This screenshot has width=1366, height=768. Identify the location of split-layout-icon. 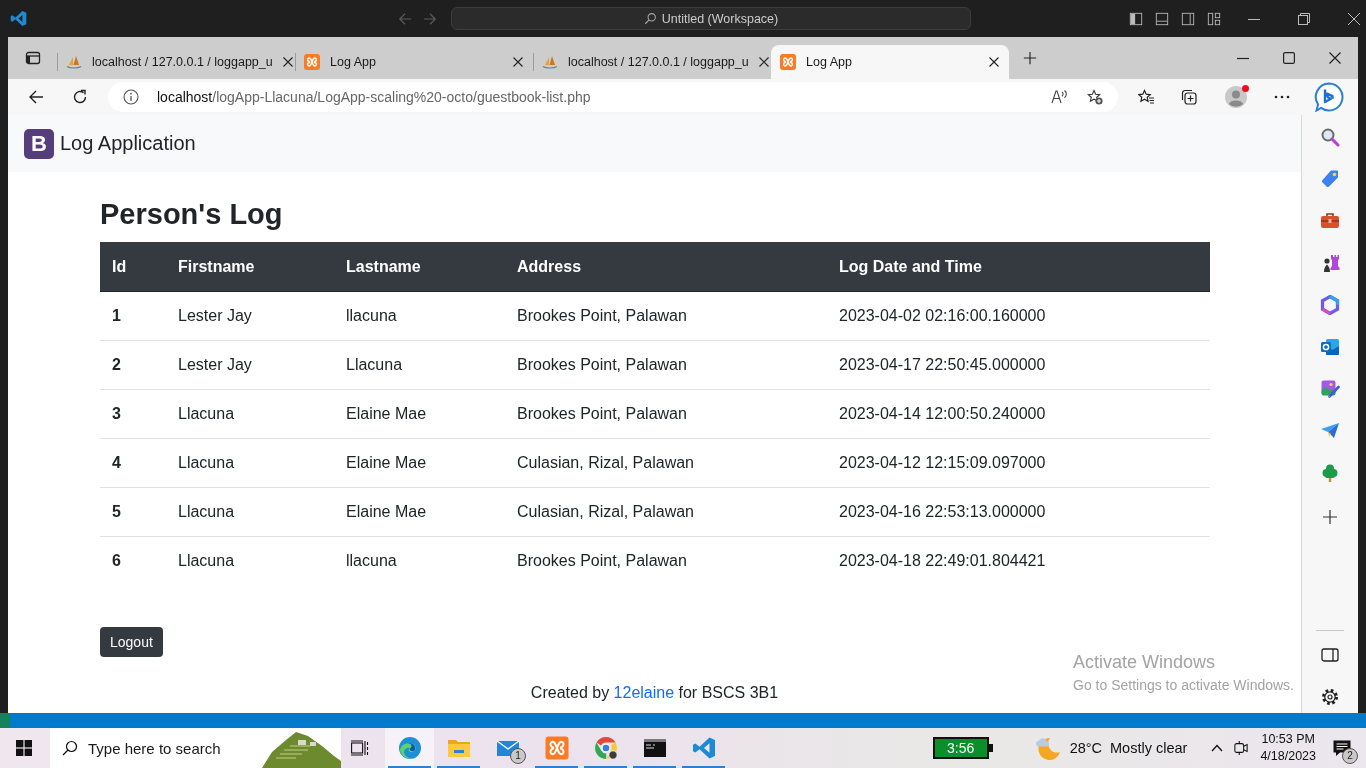
(1188, 18).